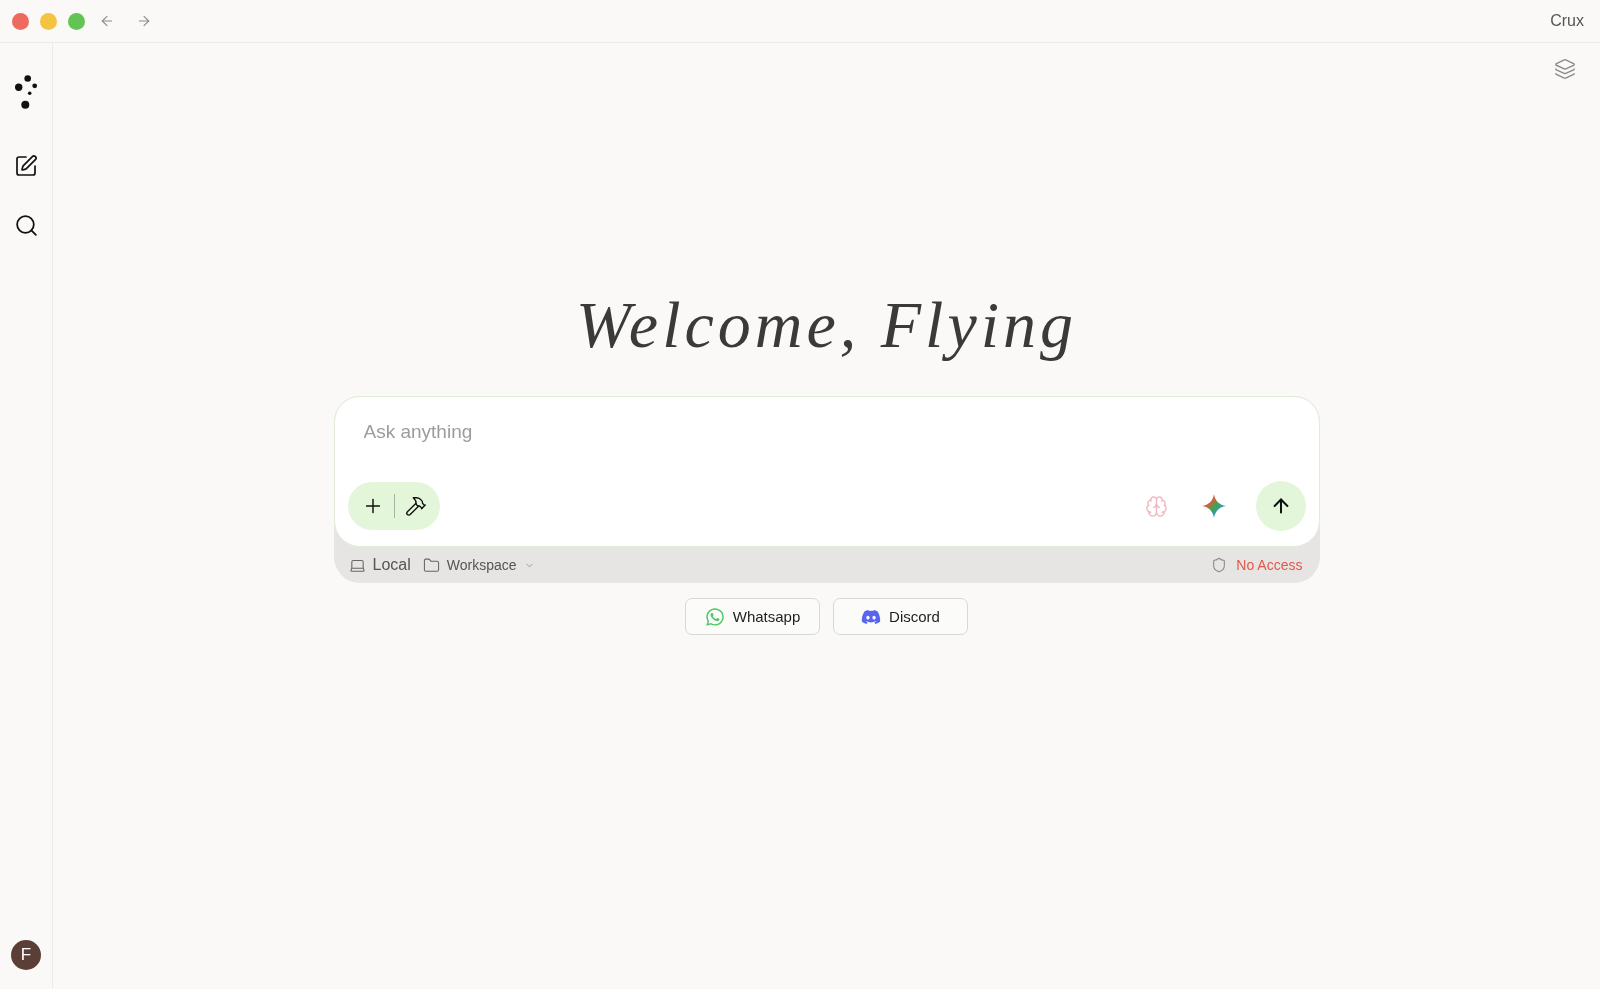 This screenshot has height=989, width=1600. I want to click on welcome-heading: Welcome, Flying, so click(826, 325).